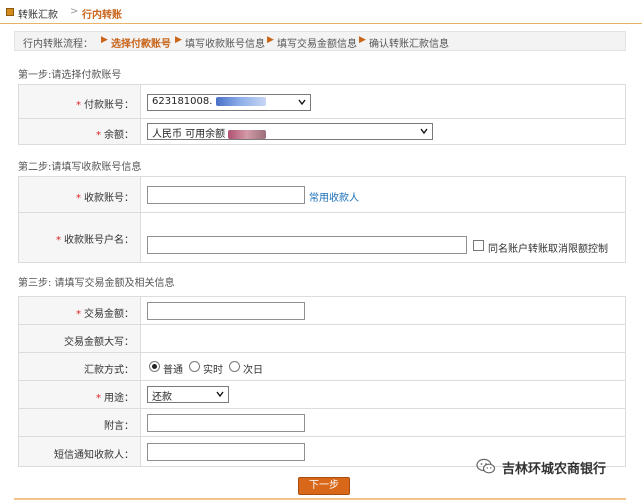 This screenshot has height=500, width=642. I want to click on remit-realtime-label: 实时, so click(213, 370).